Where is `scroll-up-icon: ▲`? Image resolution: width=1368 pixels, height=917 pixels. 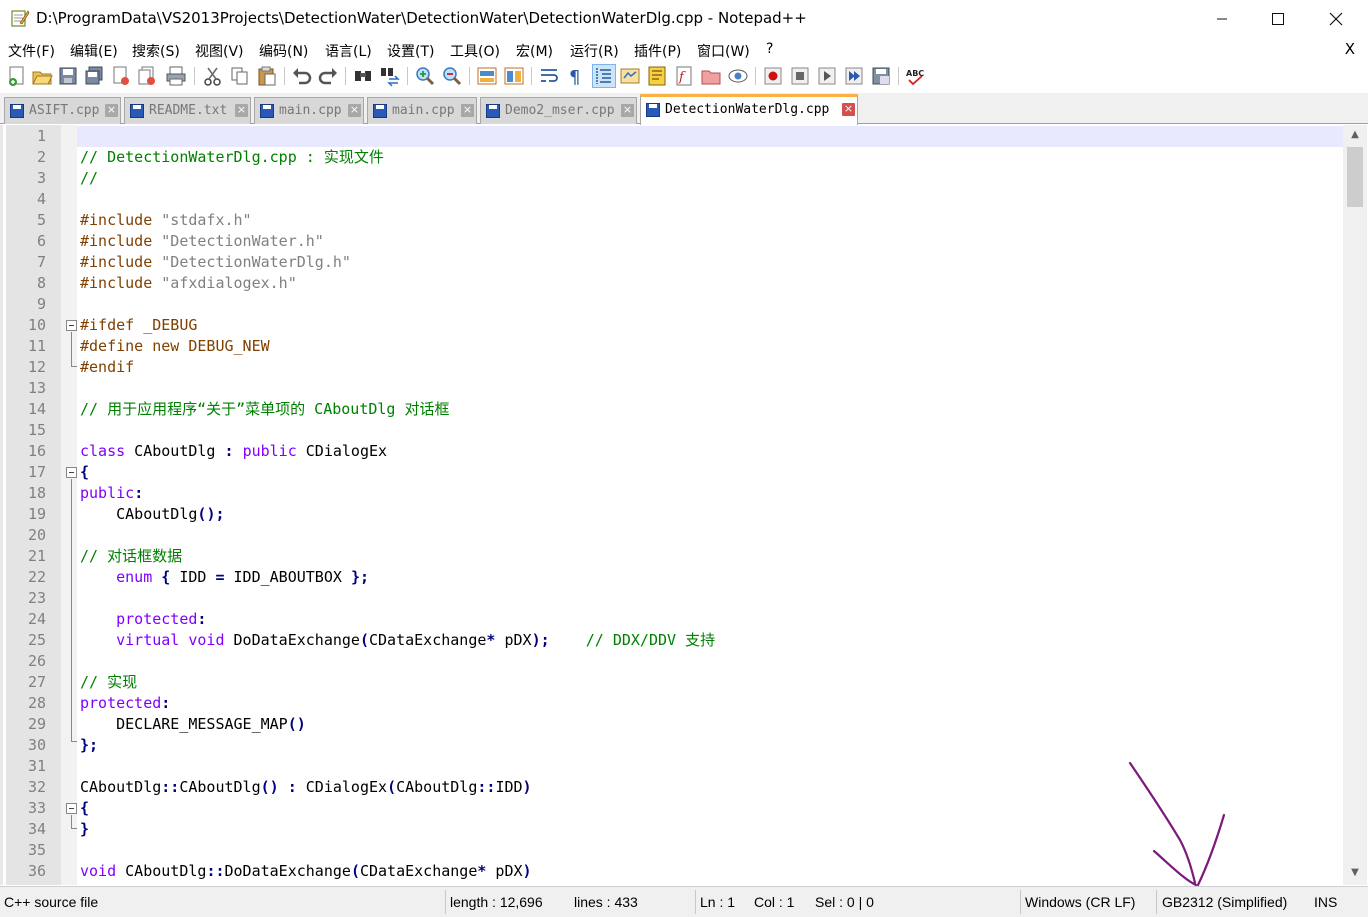 scroll-up-icon: ▲ is located at coordinates (1355, 135).